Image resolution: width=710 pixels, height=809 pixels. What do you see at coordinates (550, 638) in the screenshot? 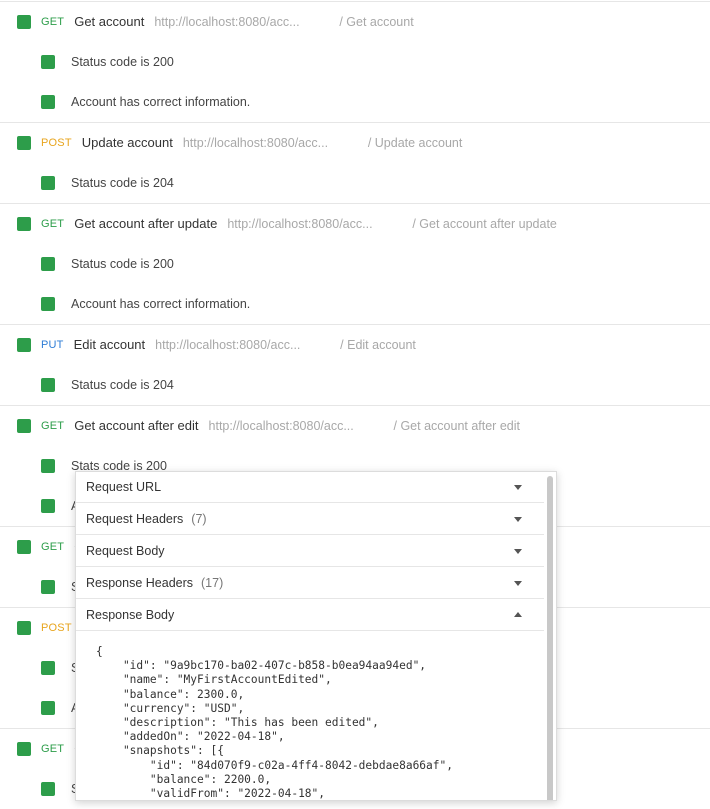
I see `popover-scrollbar` at bounding box center [550, 638].